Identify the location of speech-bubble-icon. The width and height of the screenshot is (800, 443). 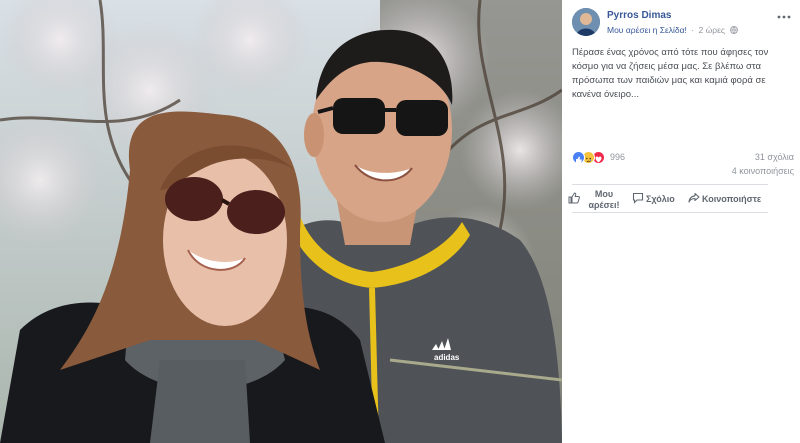
(638, 198).